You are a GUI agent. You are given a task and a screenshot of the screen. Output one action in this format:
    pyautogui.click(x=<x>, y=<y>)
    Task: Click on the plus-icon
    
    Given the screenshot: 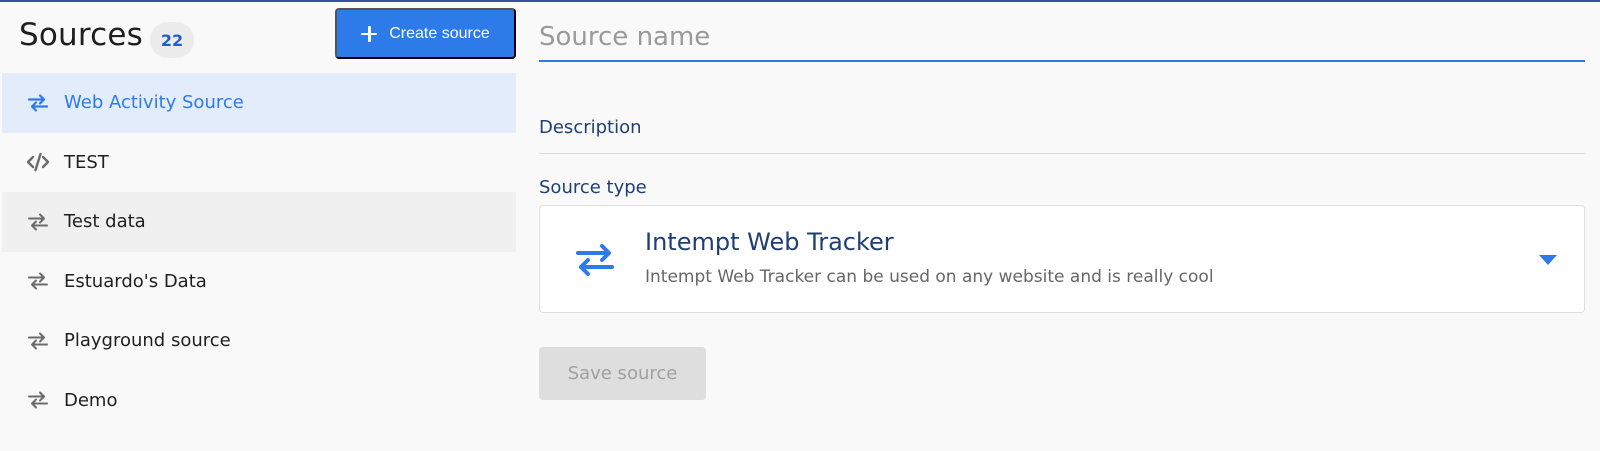 What is the action you would take?
    pyautogui.click(x=369, y=33)
    